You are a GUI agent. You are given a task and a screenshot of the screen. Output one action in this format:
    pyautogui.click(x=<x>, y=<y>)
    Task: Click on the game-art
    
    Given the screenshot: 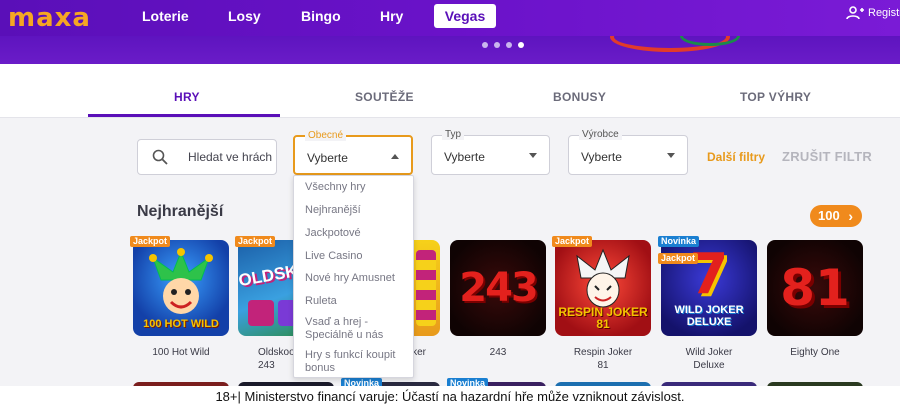 What is the action you would take?
    pyautogui.click(x=426, y=288)
    